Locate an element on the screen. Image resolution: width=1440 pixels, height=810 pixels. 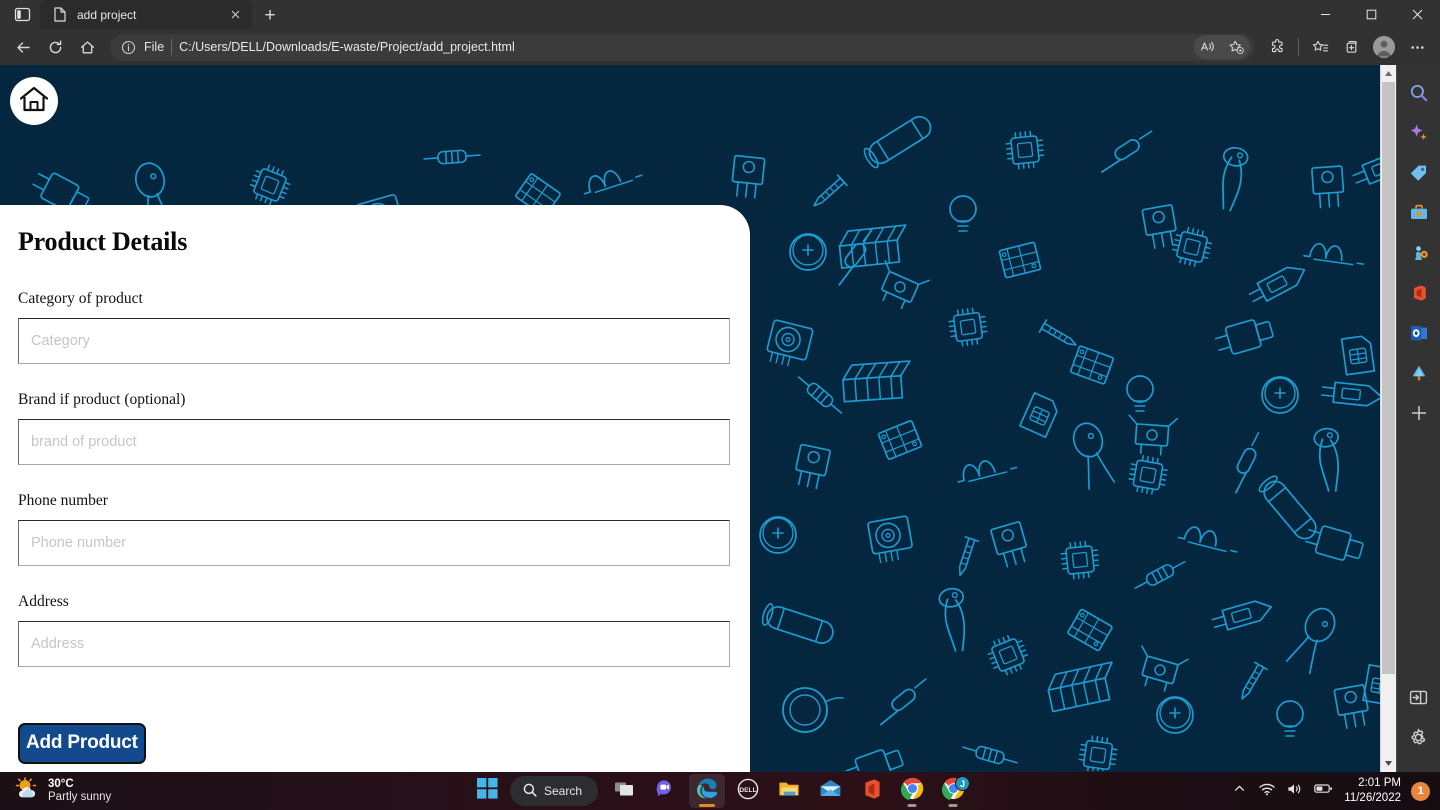
field-phone: Phone number is located at coordinates (374, 529).